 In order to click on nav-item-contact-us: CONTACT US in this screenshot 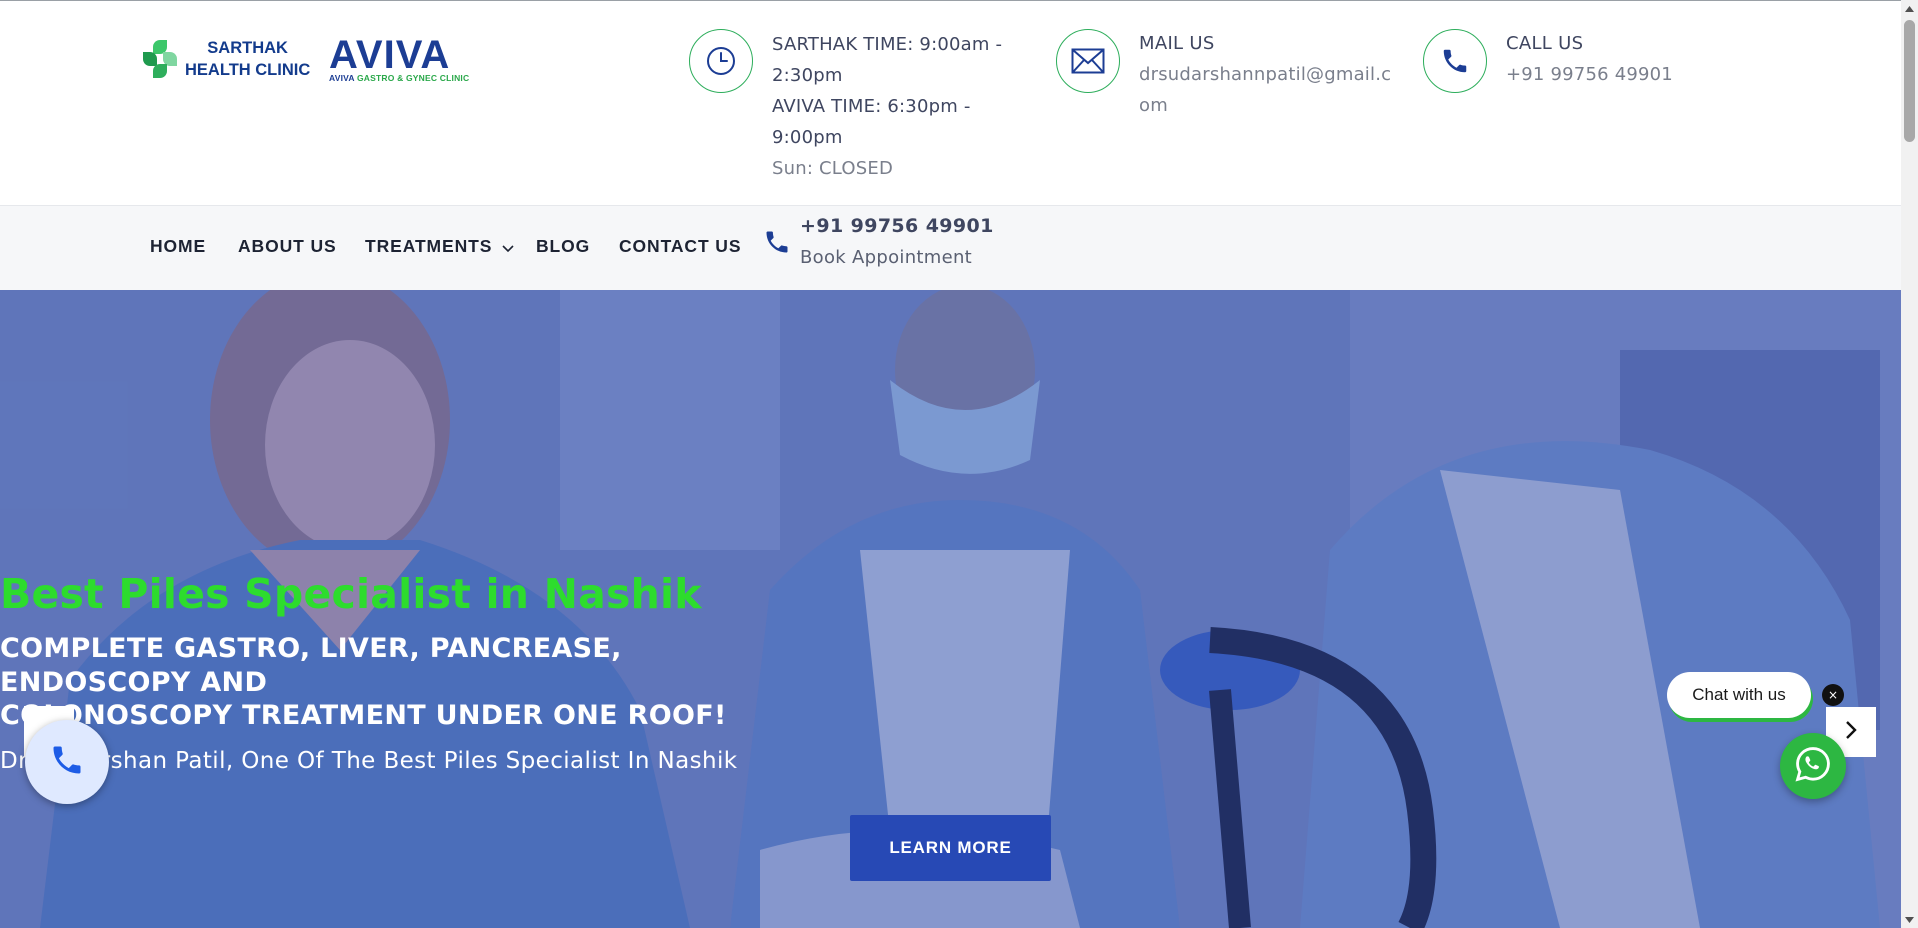, I will do `click(680, 246)`.